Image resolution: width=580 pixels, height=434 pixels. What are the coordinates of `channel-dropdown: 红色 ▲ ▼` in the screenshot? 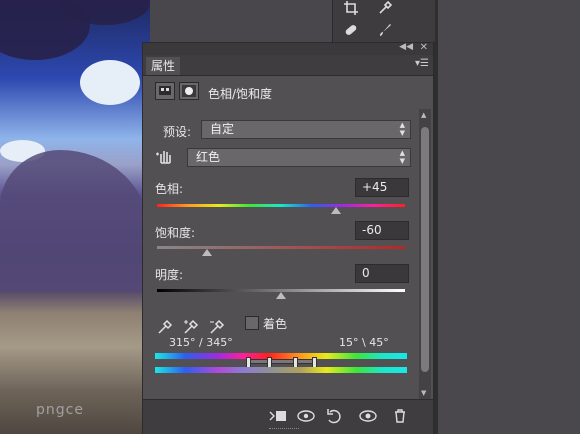 It's located at (299, 157).